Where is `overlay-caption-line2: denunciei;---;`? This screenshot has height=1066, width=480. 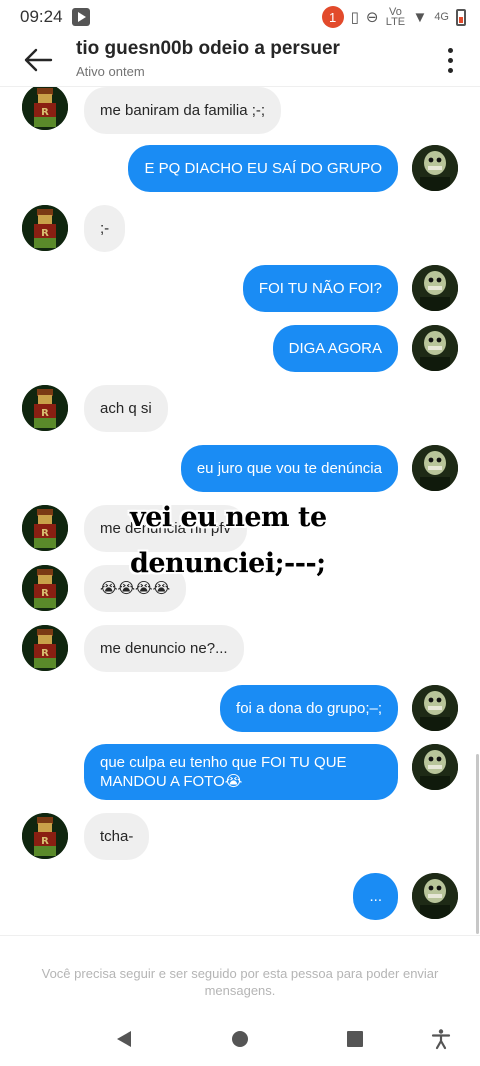
overlay-caption-line2: denunciei;---; is located at coordinates (228, 563).